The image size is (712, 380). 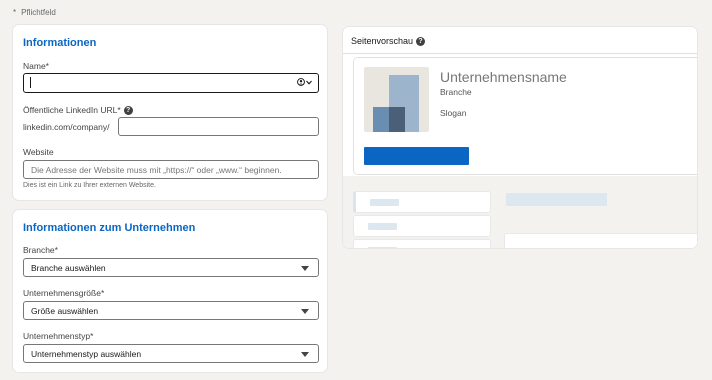 What do you see at coordinates (456, 92) in the screenshot?
I see `preview-branche: Branche` at bounding box center [456, 92].